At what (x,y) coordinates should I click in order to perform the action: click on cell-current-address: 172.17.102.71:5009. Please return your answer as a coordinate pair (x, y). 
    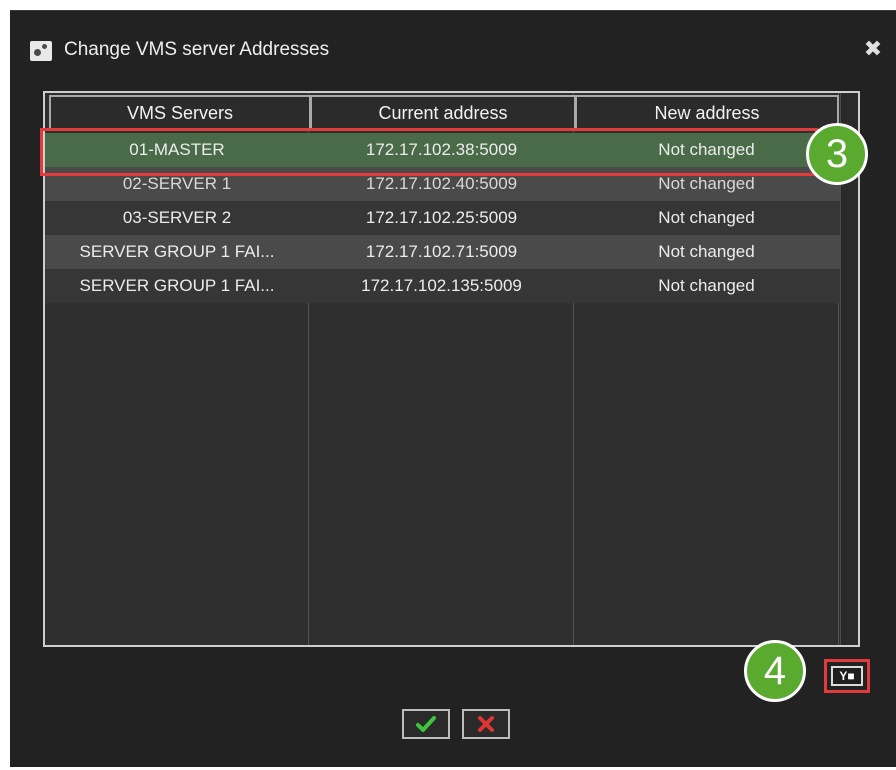
    Looking at the image, I should click on (441, 251).